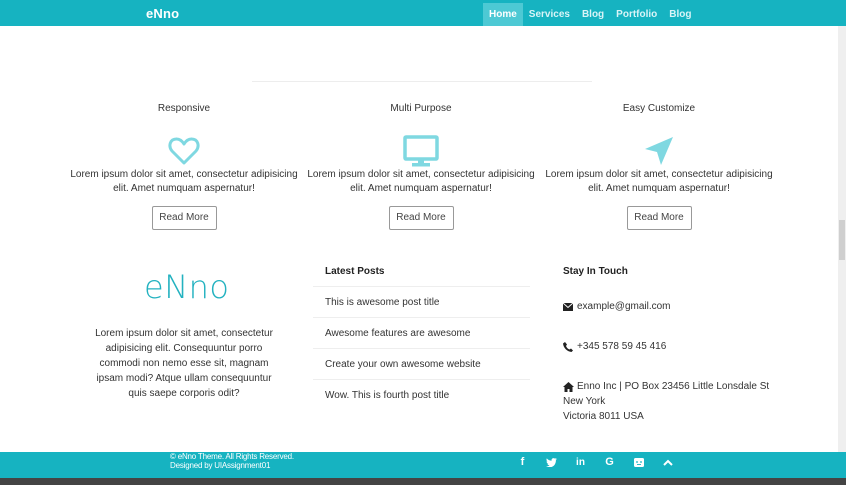  Describe the element at coordinates (593, 14) in the screenshot. I see `nav-blog: Blog` at that location.